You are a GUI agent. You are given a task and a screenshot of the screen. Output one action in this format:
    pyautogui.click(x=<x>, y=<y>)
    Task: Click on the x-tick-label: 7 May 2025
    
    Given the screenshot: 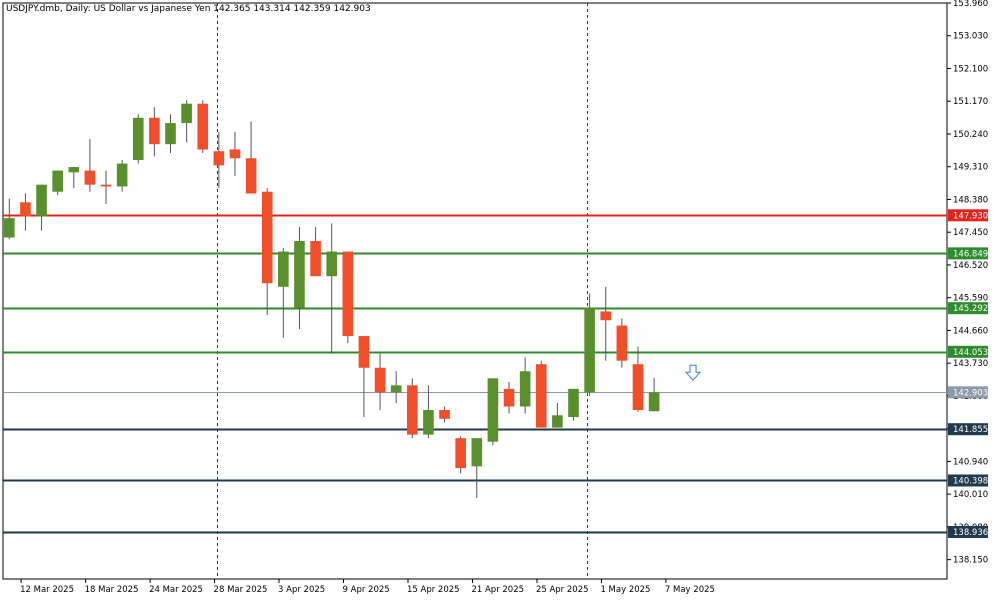 What is the action you would take?
    pyautogui.click(x=690, y=590)
    